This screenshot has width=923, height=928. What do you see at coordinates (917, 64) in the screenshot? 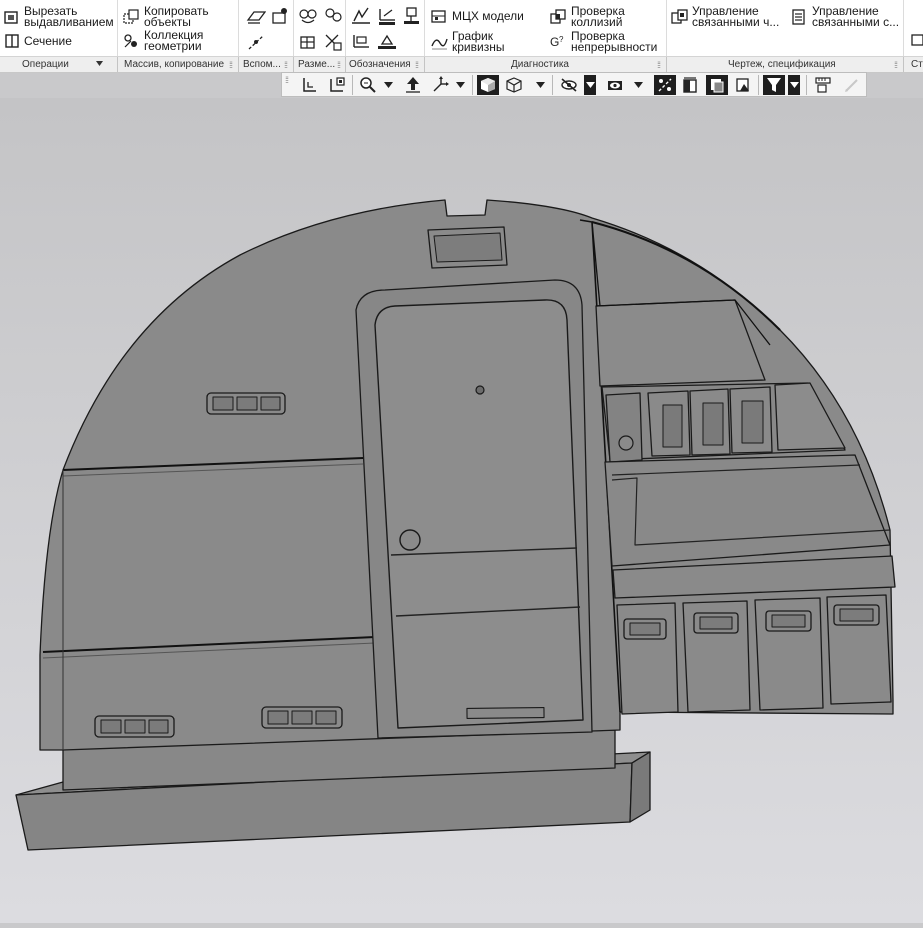
I see `group-label-last: Ст` at bounding box center [917, 64].